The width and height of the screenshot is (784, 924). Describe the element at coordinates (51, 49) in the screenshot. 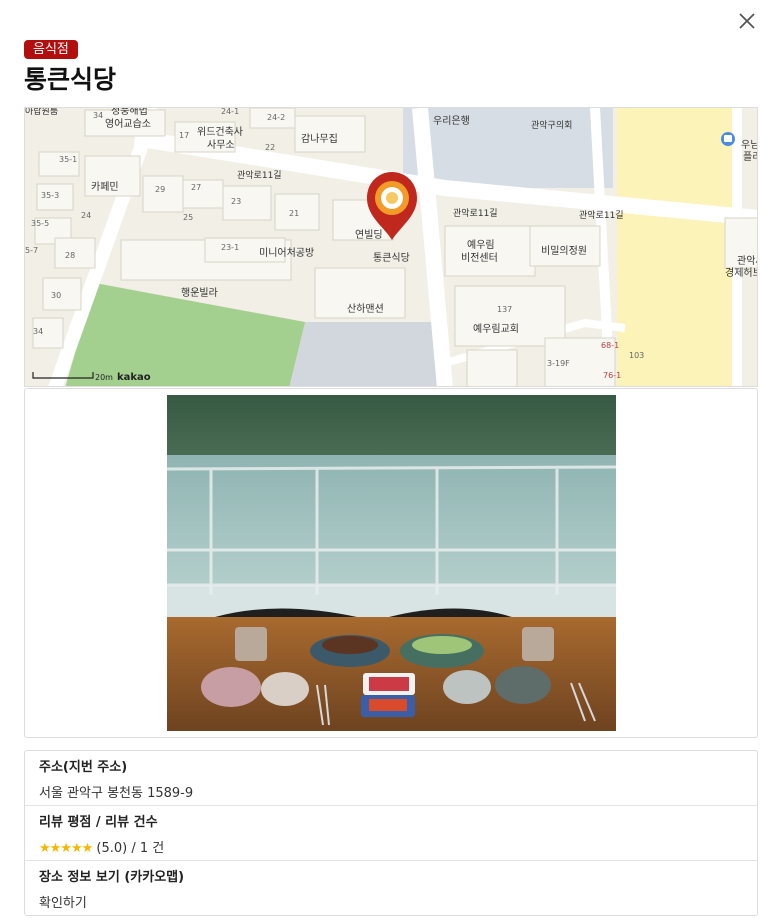

I see `category-badge: 음식점` at that location.